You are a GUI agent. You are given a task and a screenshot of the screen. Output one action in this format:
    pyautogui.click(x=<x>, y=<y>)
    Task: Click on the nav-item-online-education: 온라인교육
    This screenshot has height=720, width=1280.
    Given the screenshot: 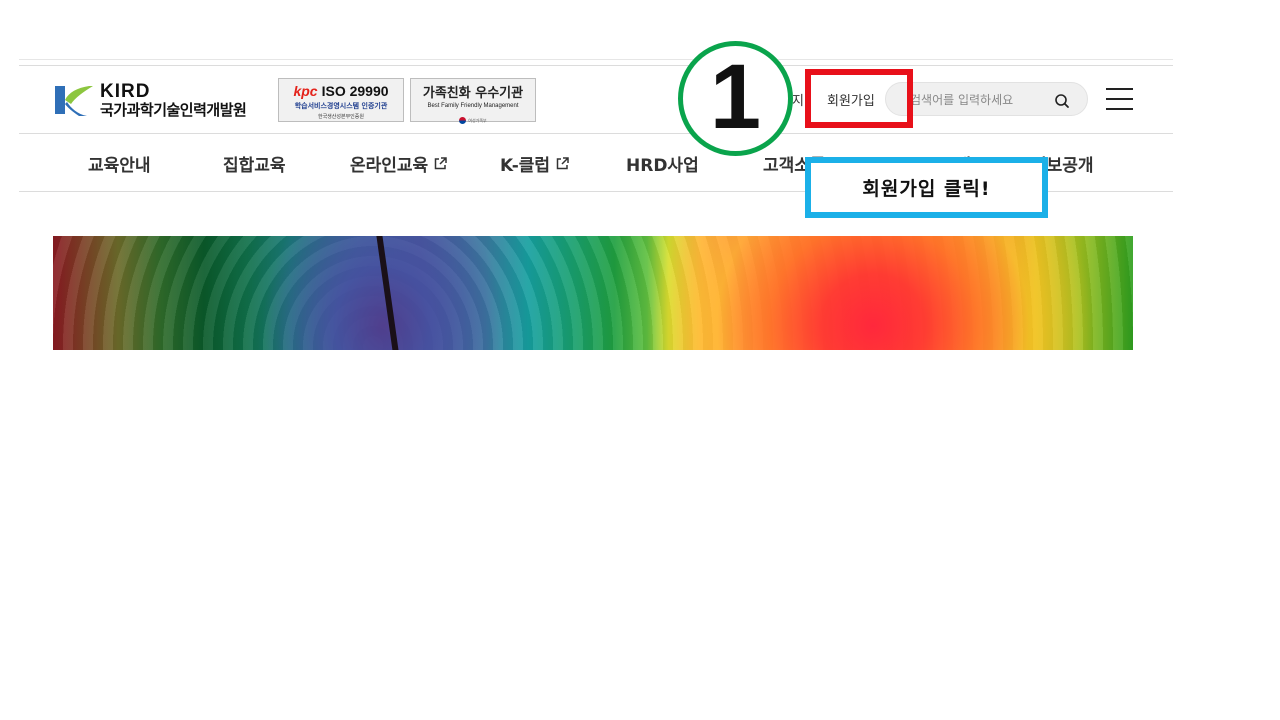 What is the action you would take?
    pyautogui.click(x=398, y=163)
    